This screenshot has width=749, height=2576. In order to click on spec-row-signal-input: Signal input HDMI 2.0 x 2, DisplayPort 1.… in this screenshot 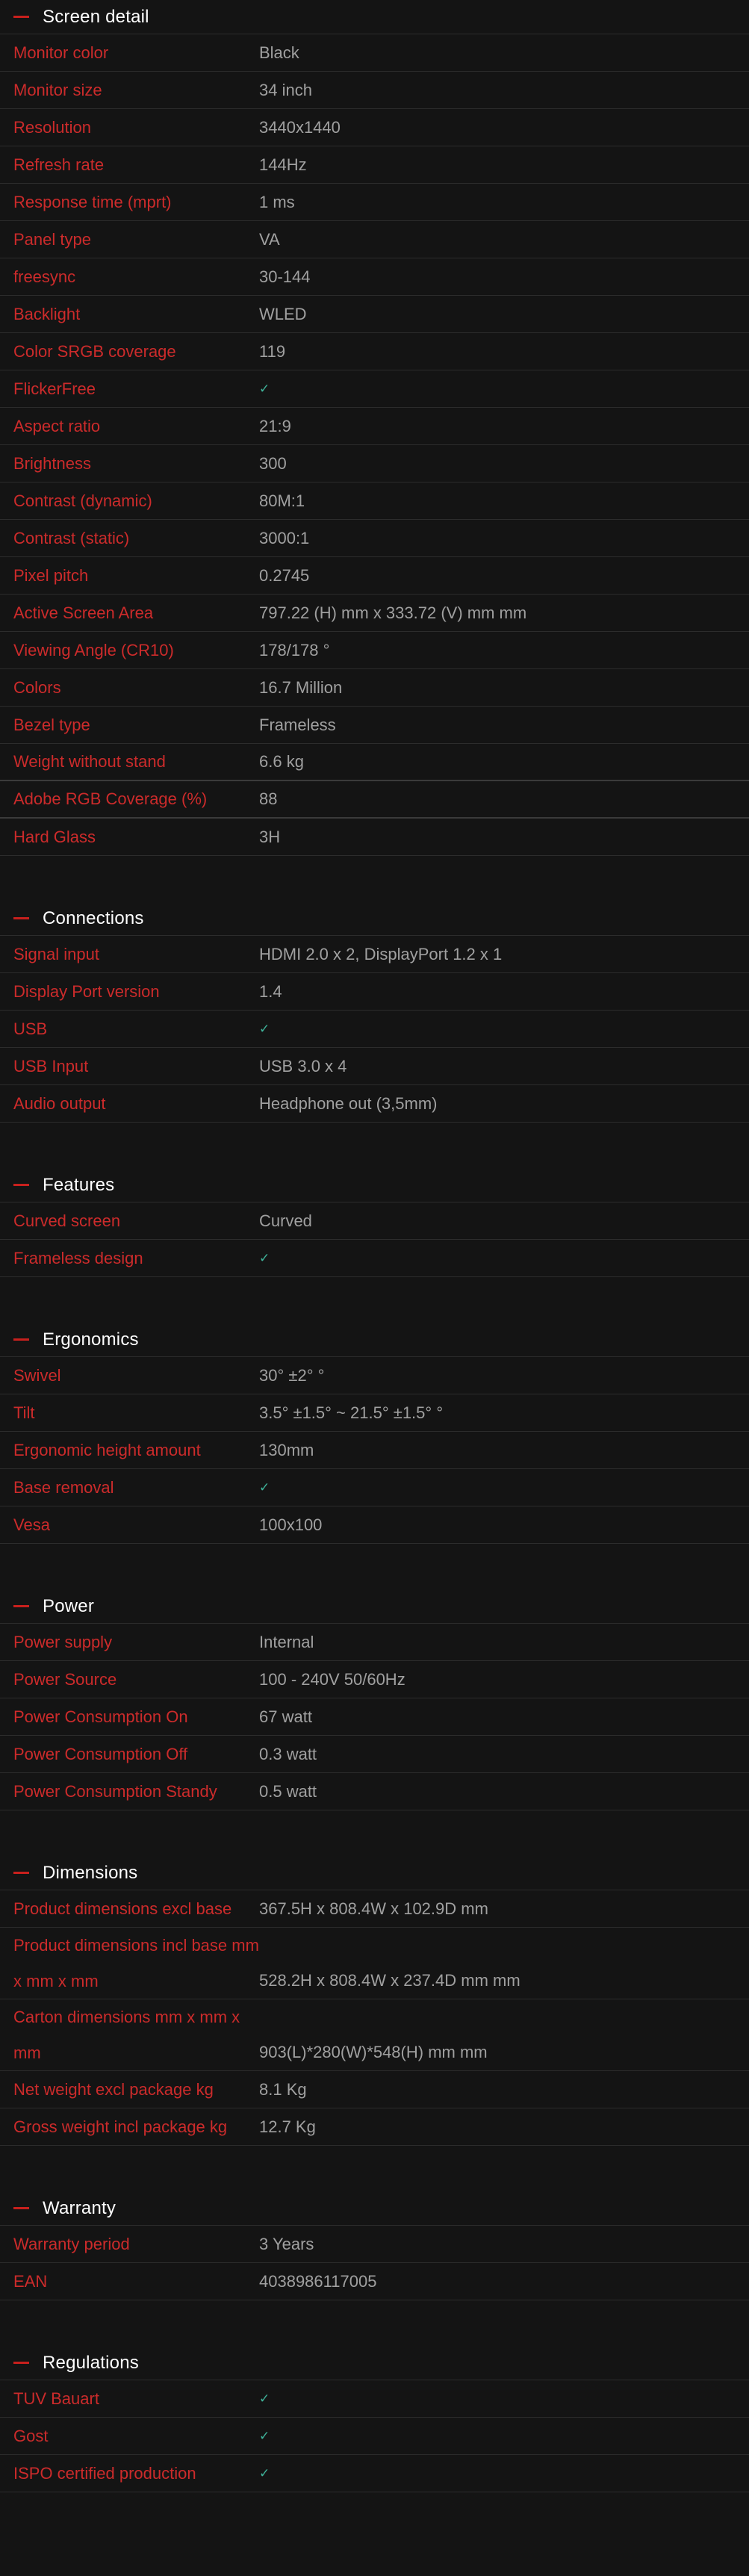, I will do `click(374, 955)`.